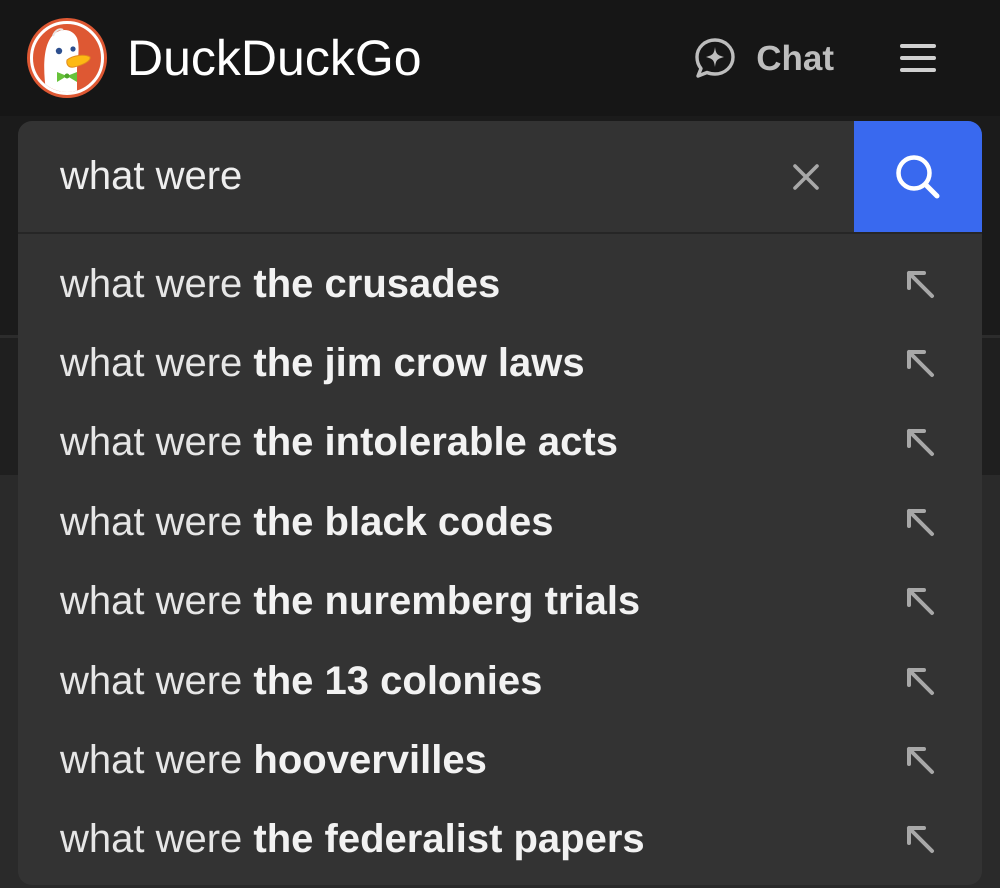 The width and height of the screenshot is (1000, 888). Describe the element at coordinates (322, 363) in the screenshot. I see `suggestion-item: what were the jim crow laws` at that location.